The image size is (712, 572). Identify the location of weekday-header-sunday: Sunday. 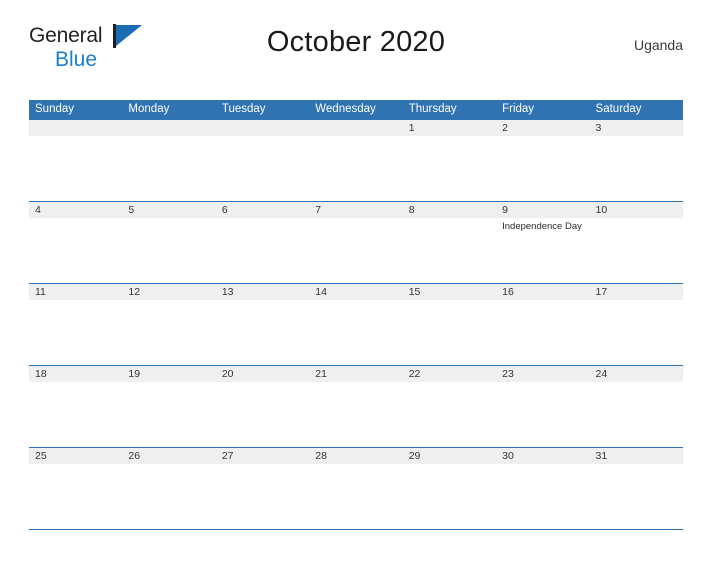
(55, 109).